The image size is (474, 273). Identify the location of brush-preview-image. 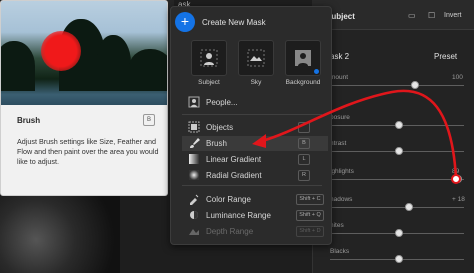
(84, 53).